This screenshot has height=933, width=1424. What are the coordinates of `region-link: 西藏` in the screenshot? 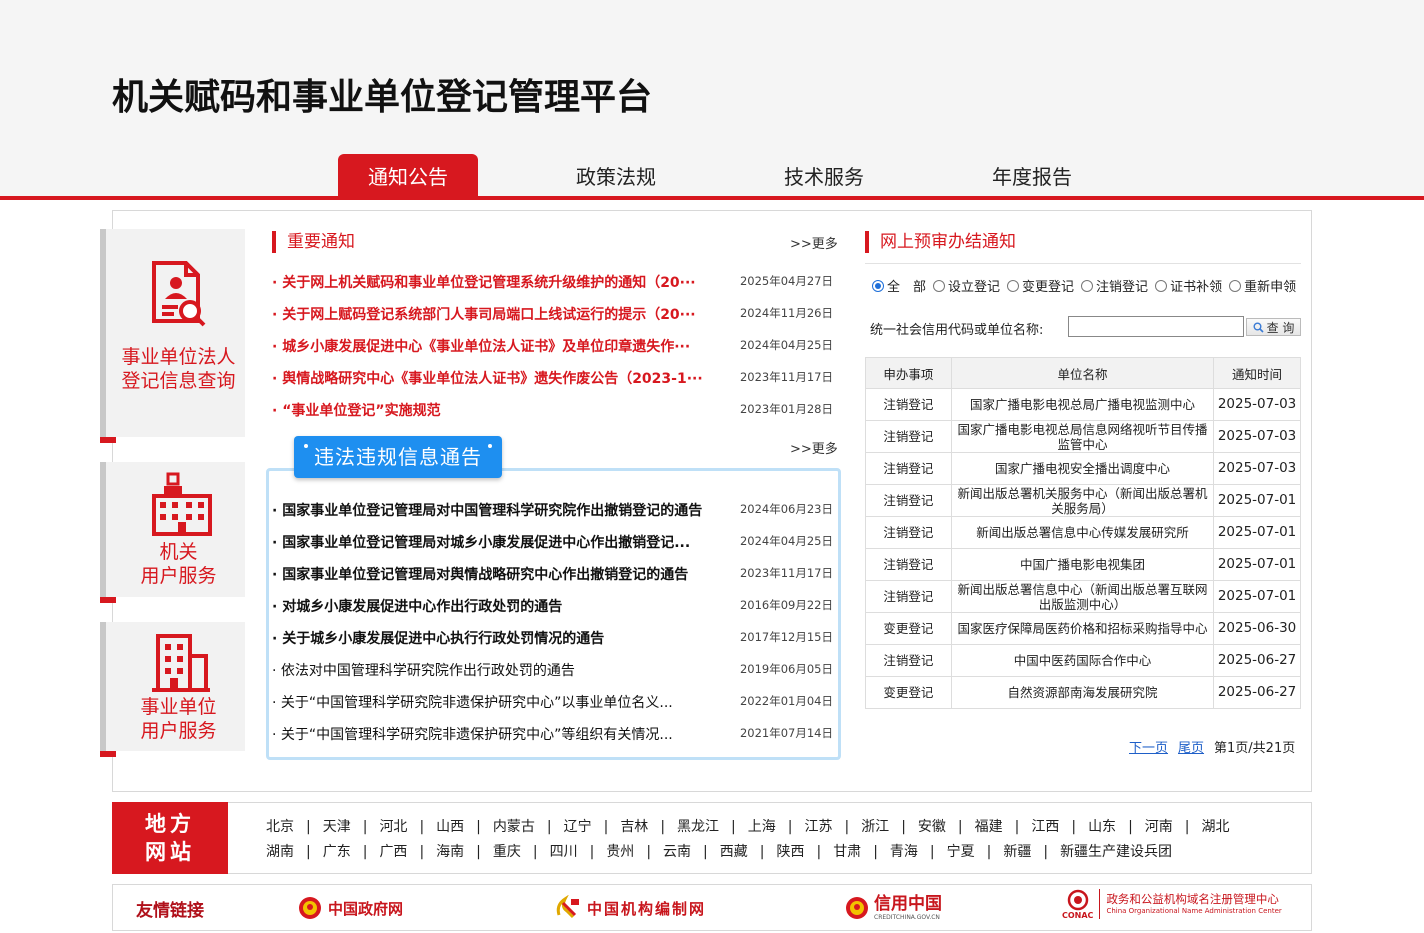 It's located at (734, 852).